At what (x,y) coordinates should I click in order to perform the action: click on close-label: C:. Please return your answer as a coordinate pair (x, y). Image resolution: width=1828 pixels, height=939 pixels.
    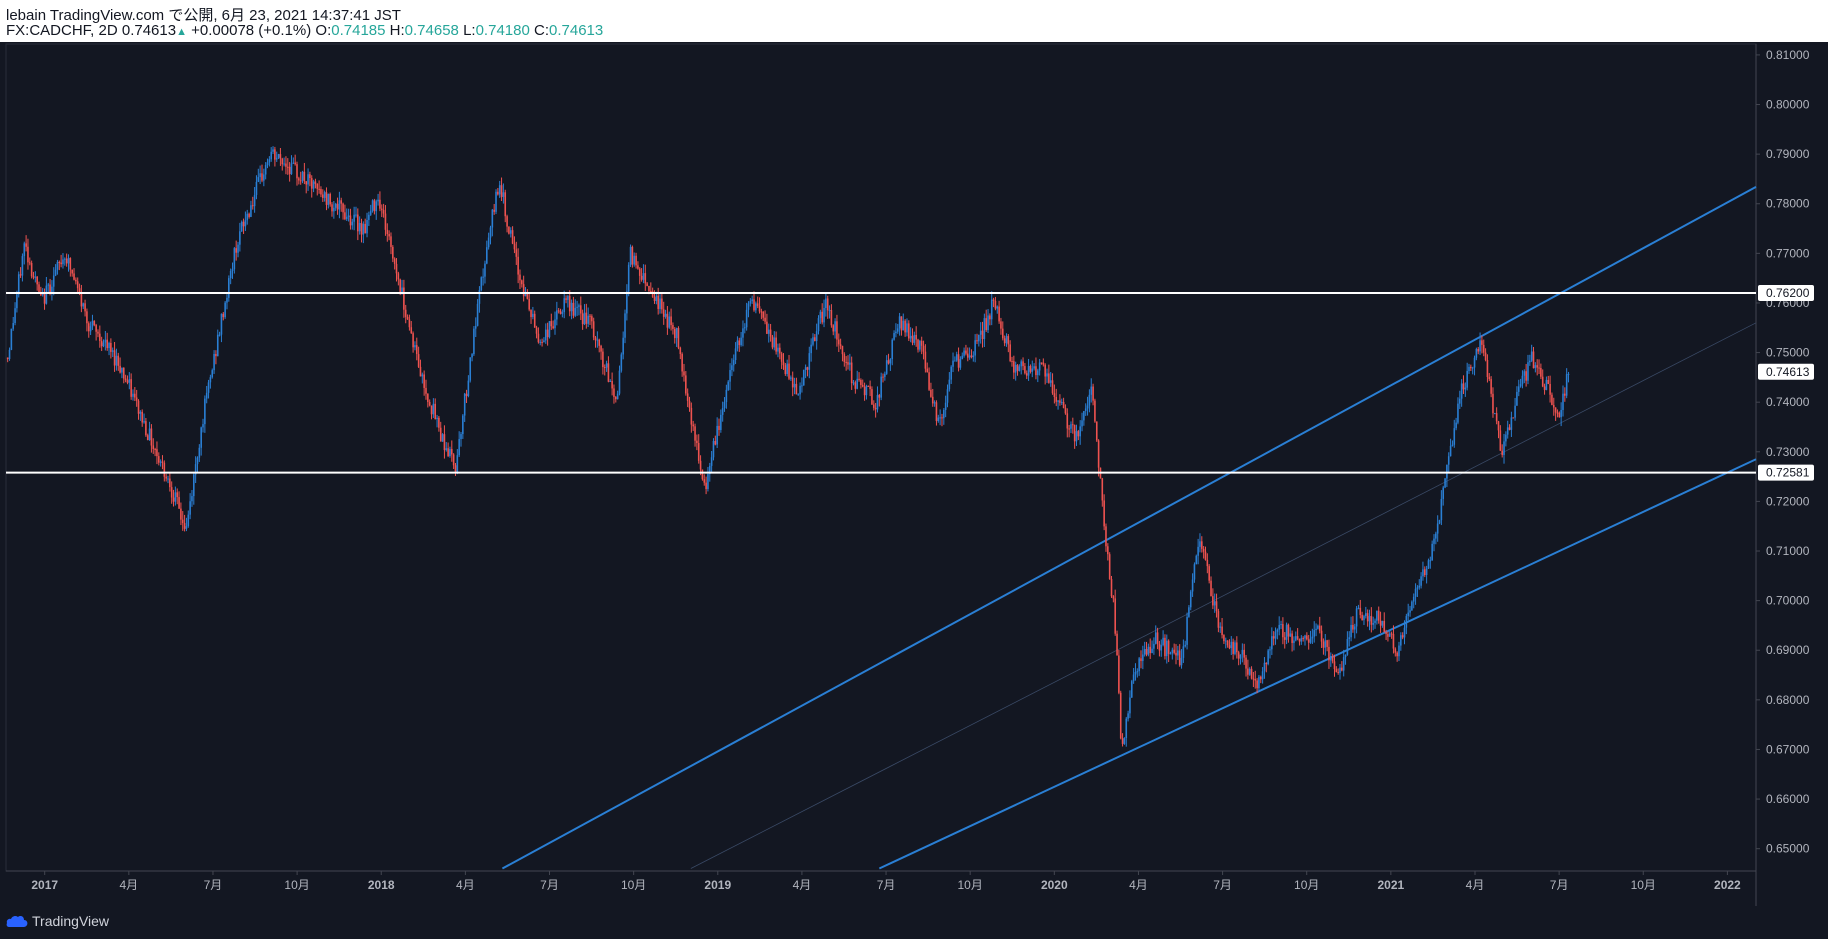
    Looking at the image, I should click on (541, 30).